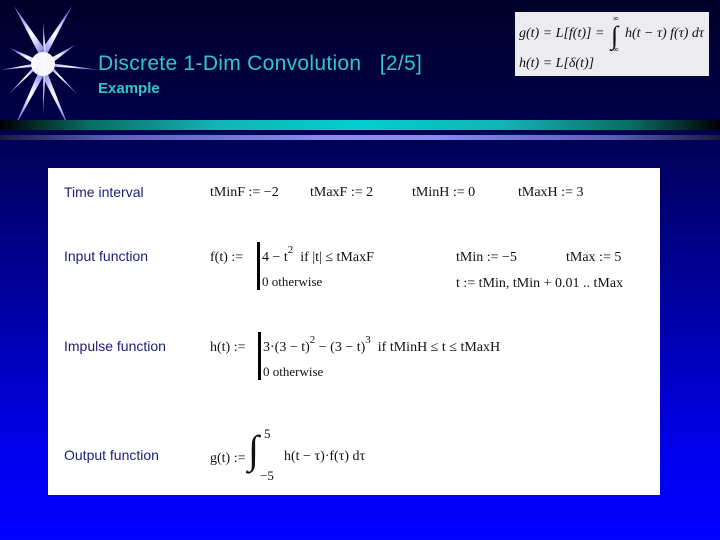 Image resolution: width=720 pixels, height=540 pixels. Describe the element at coordinates (486, 257) in the screenshot. I see `tmin-def: tMin := −5` at that location.